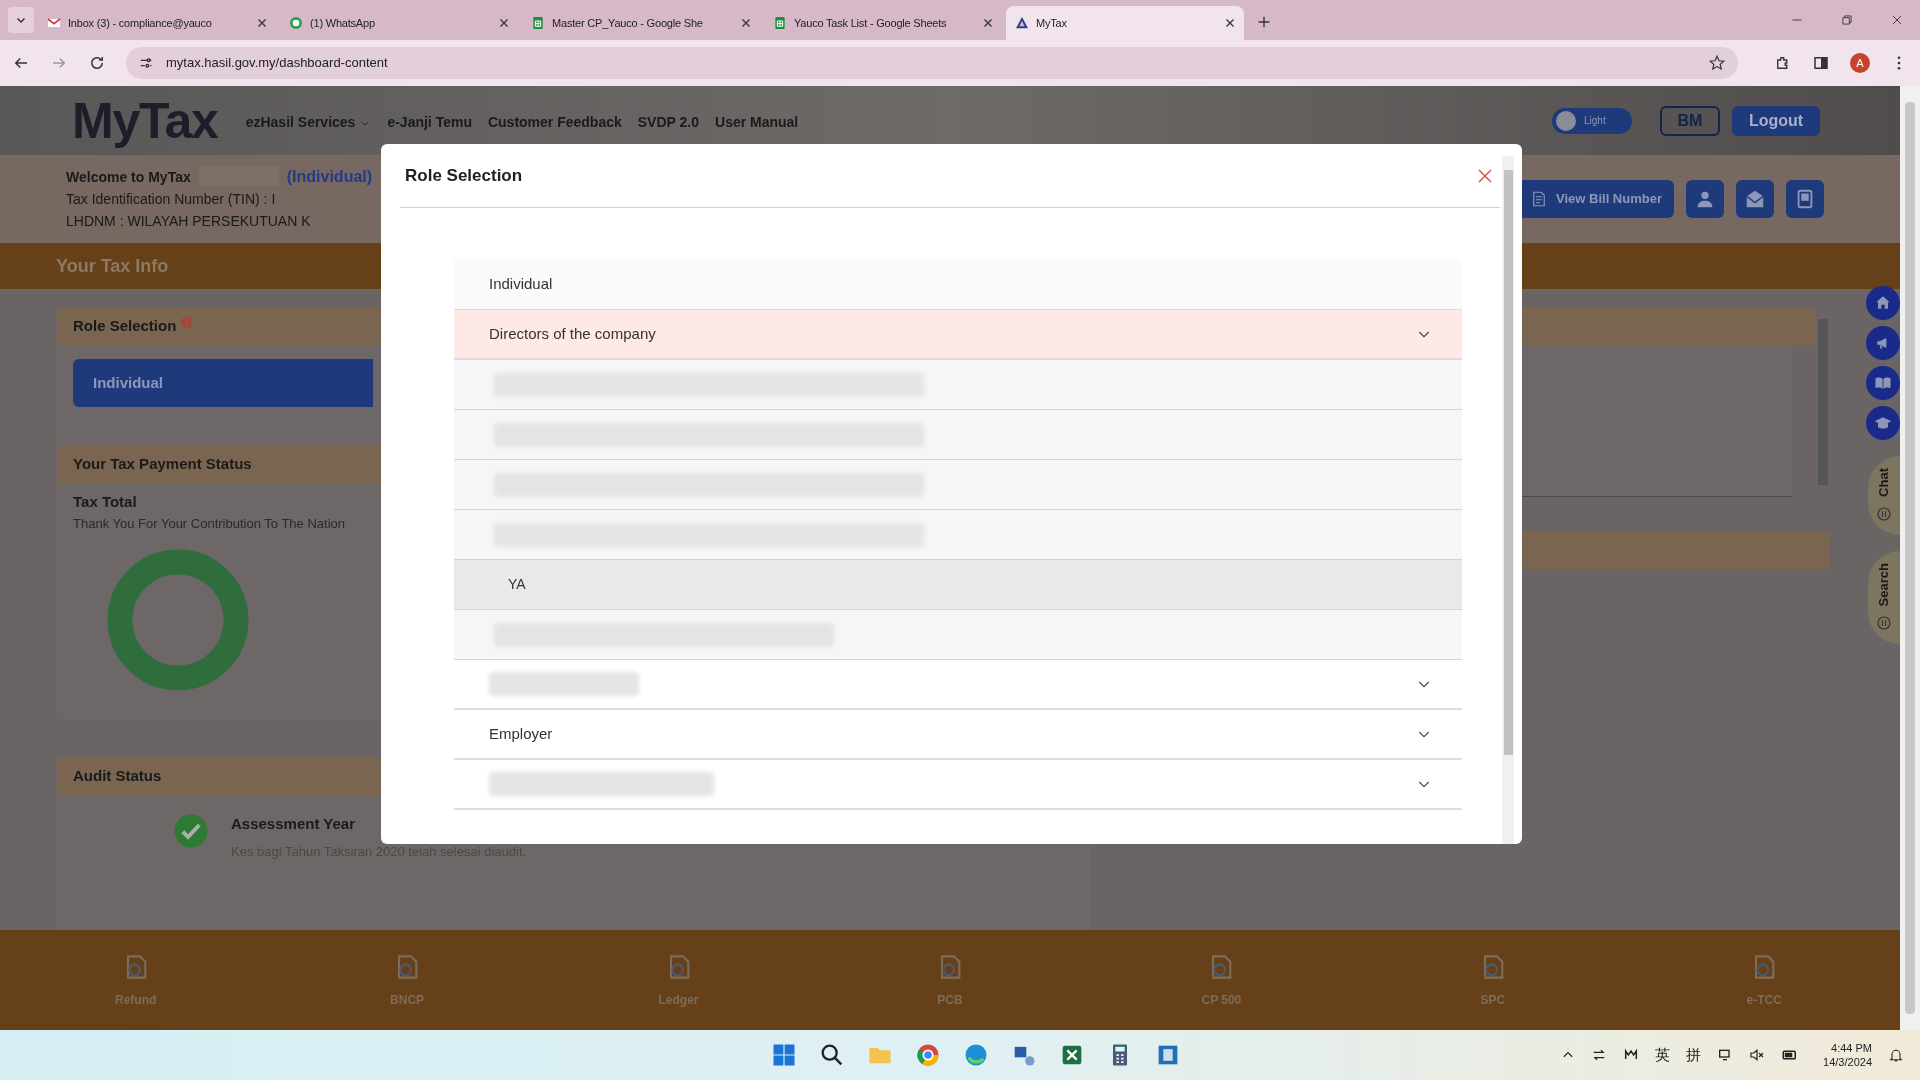 Image resolution: width=1920 pixels, height=1080 pixels. What do you see at coordinates (1690, 120) in the screenshot?
I see `language-button: BM` at bounding box center [1690, 120].